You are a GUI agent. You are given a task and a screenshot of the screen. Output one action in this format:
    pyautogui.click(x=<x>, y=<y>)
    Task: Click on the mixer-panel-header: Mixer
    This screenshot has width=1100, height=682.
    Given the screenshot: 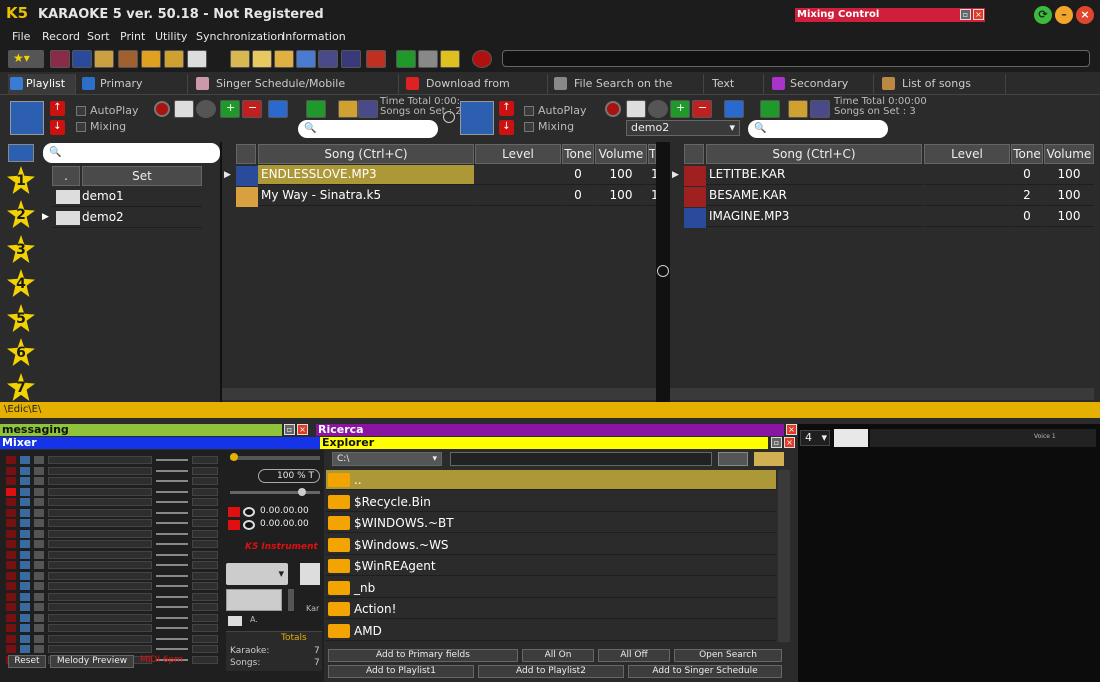 What is the action you would take?
    pyautogui.click(x=160, y=443)
    